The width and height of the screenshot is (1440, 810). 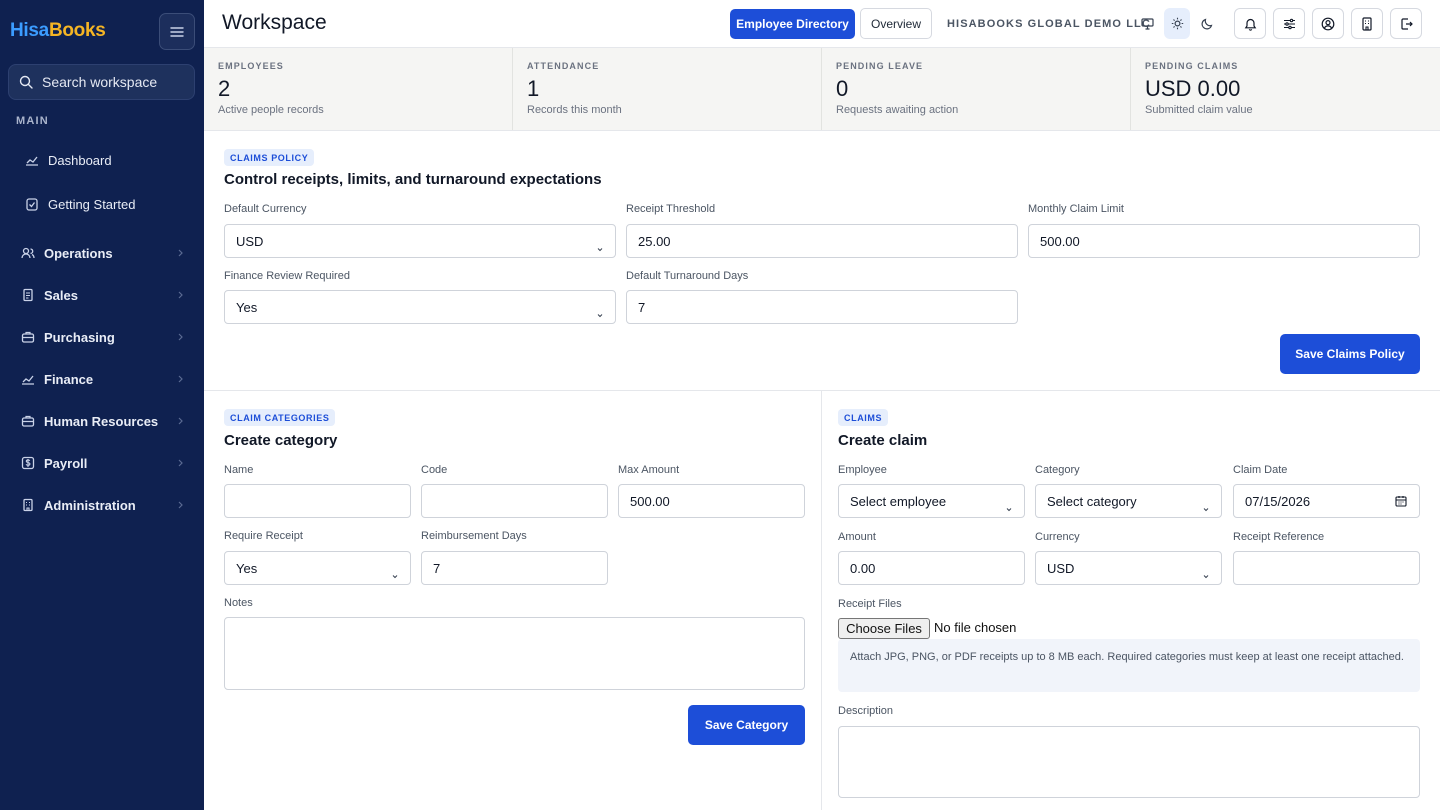 What do you see at coordinates (1224, 241) in the screenshot?
I see `monthly-limit-input: 500.00` at bounding box center [1224, 241].